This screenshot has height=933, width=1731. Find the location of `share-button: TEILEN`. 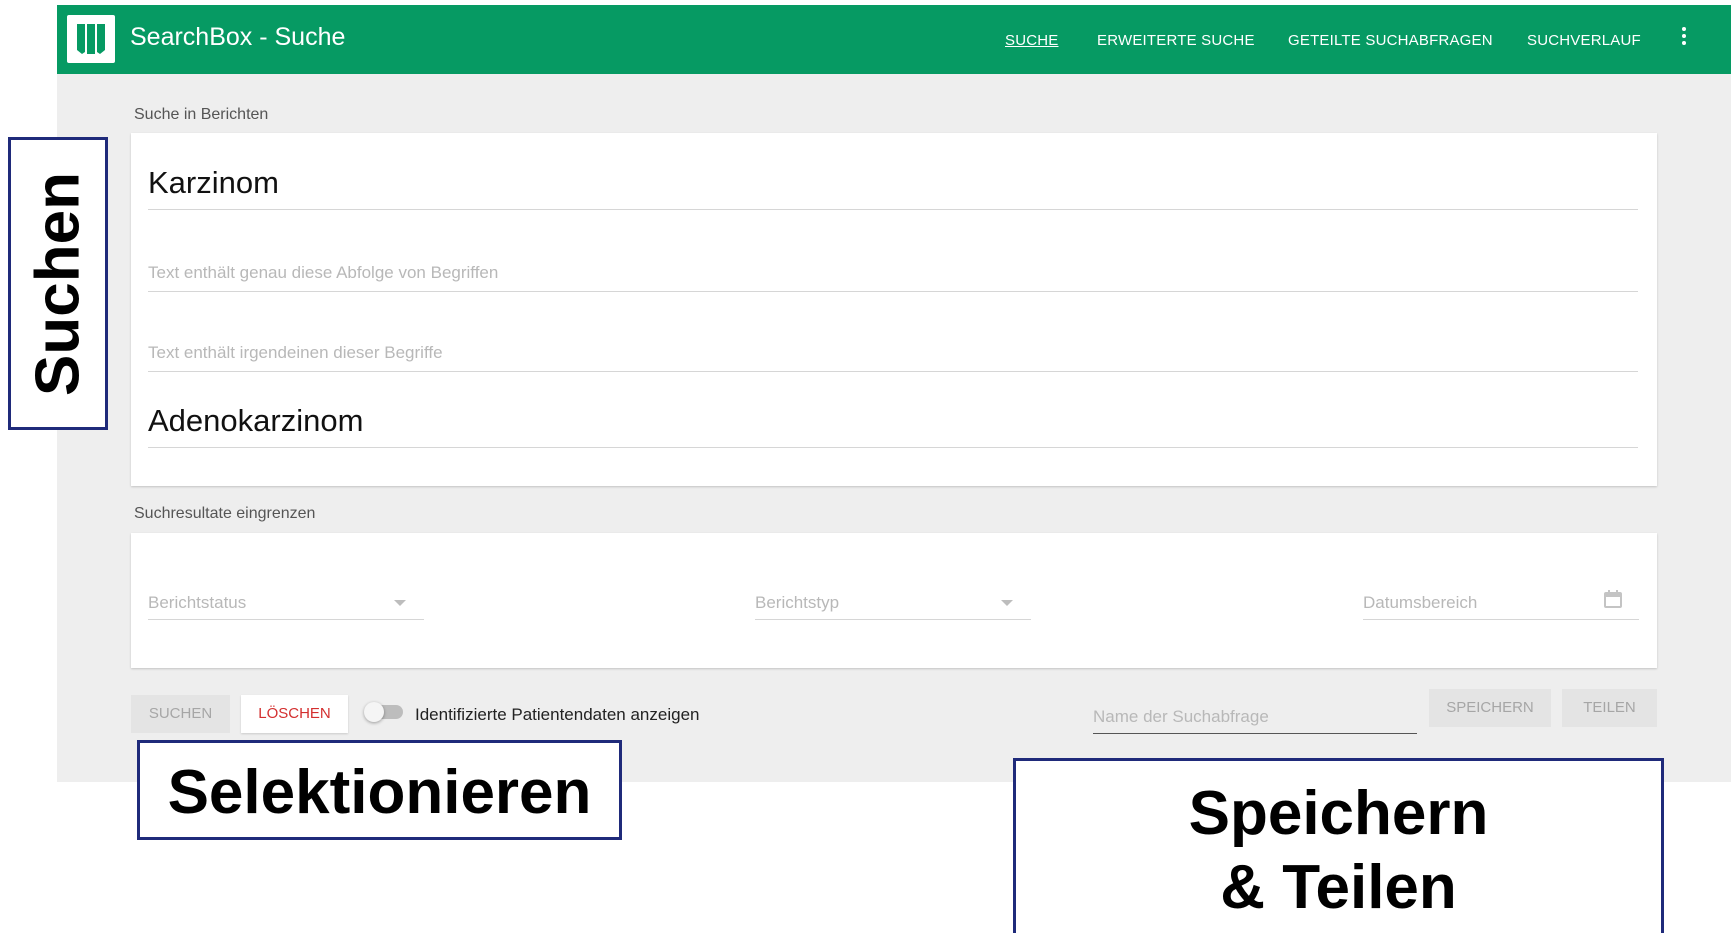

share-button: TEILEN is located at coordinates (1609, 708).